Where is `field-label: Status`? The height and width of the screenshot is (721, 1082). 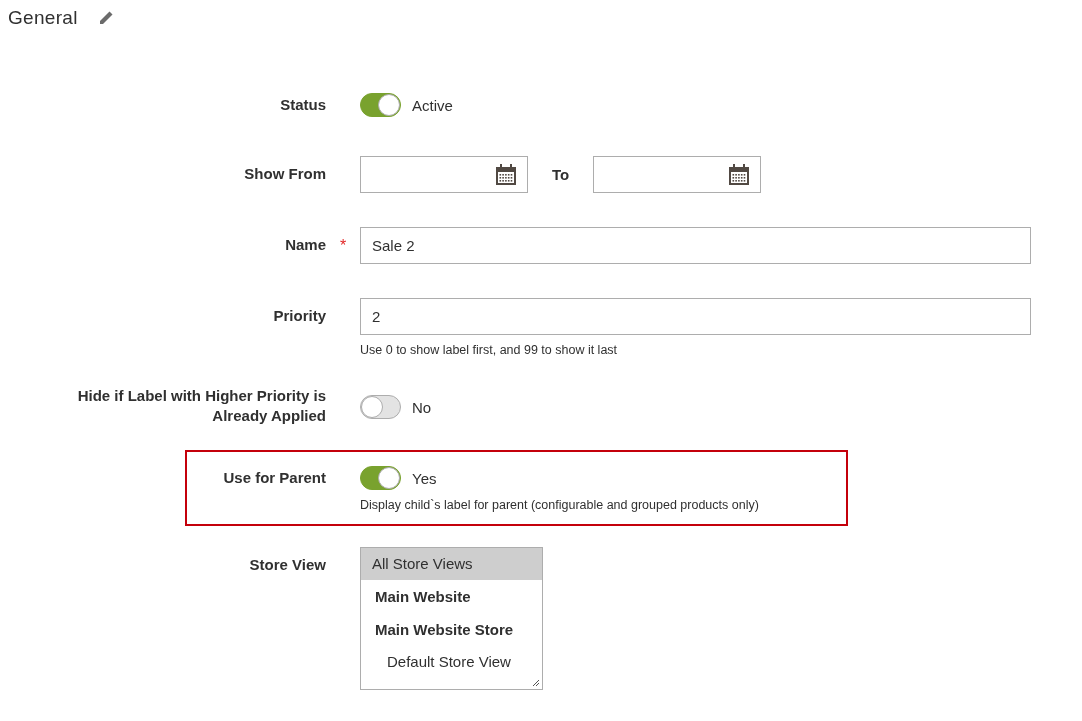 field-label: Status is located at coordinates (303, 105).